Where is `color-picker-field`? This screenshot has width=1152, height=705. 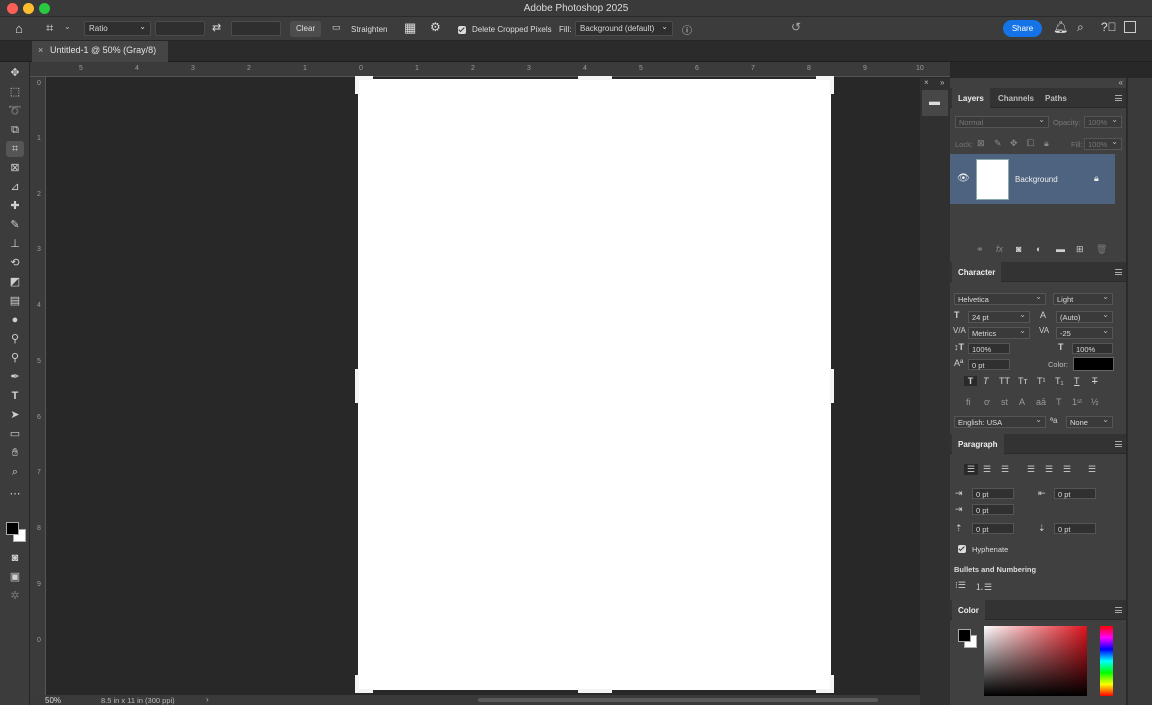 color-picker-field is located at coordinates (1035, 661).